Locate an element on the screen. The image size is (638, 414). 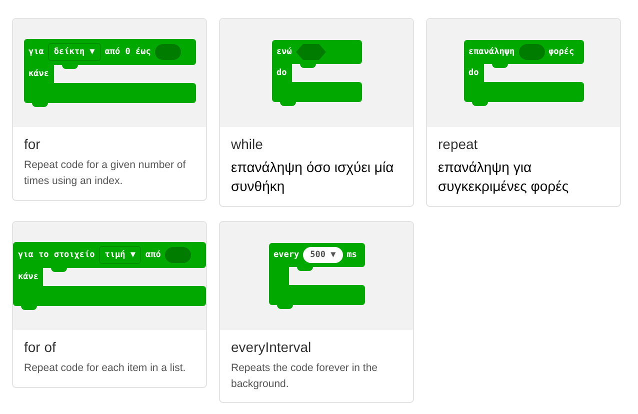
card-description: Repeat code for a given number of times using an index. is located at coordinates (105, 173).